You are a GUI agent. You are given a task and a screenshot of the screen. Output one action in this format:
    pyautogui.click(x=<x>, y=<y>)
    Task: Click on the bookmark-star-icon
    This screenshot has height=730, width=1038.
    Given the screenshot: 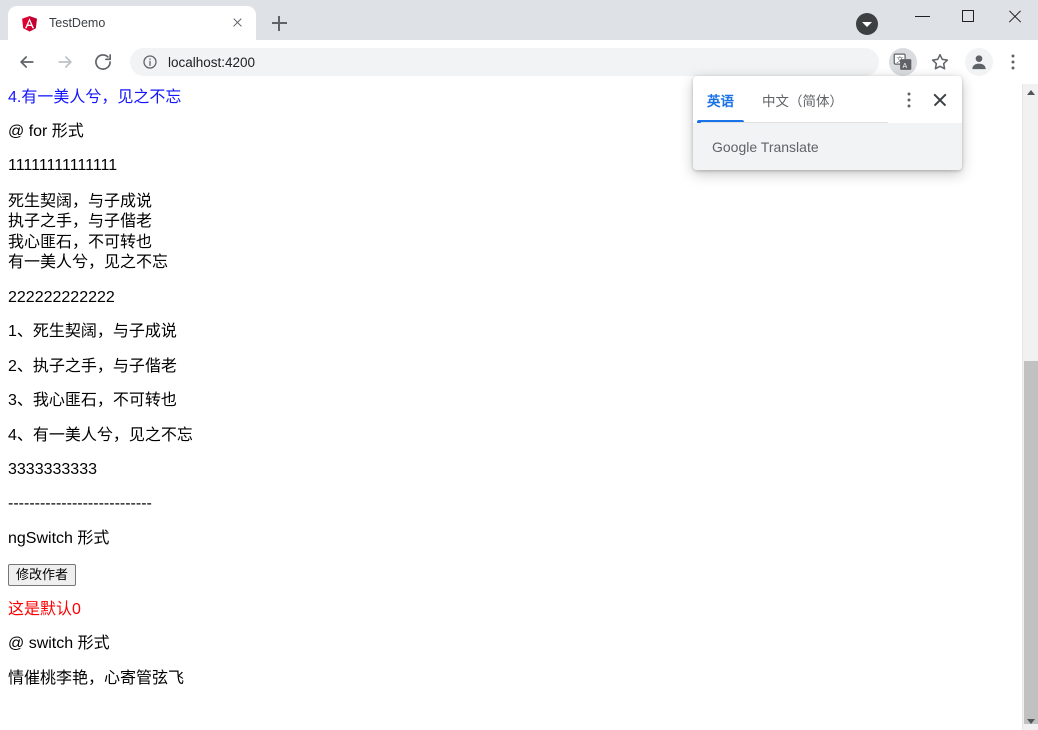 What is the action you would take?
    pyautogui.click(x=940, y=62)
    